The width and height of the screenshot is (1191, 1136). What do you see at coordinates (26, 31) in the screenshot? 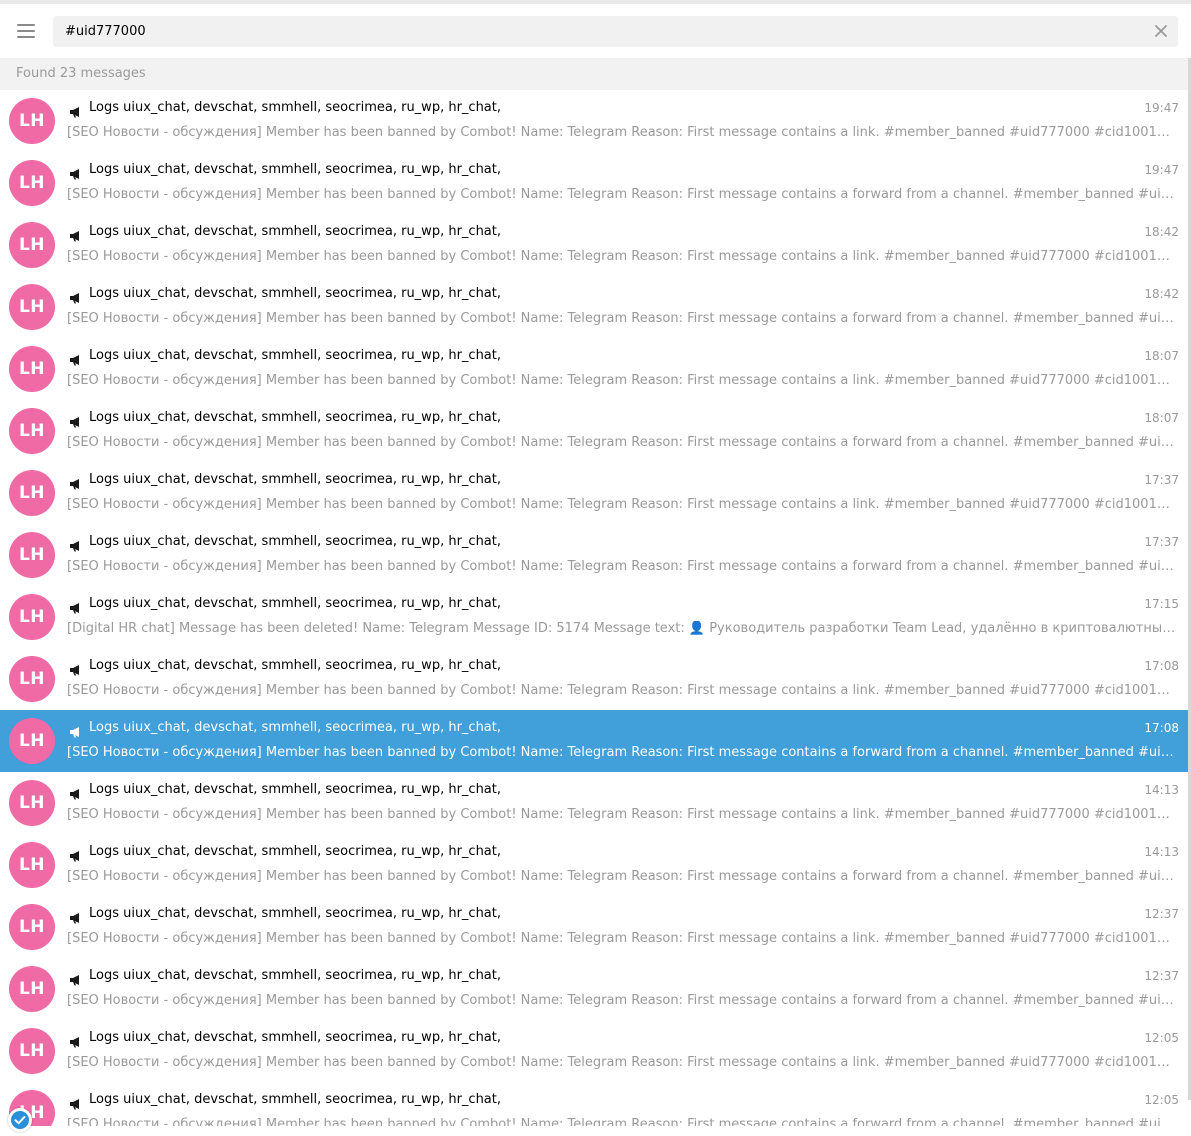
I see `hamburger-menu-icon` at bounding box center [26, 31].